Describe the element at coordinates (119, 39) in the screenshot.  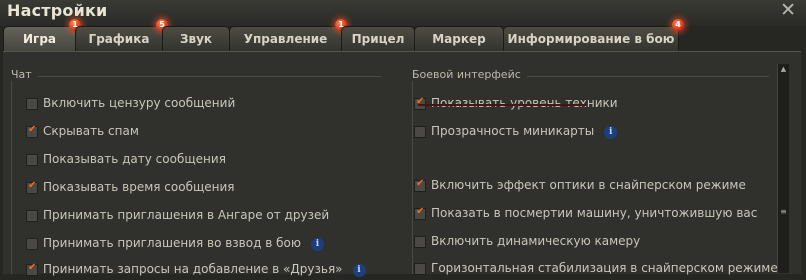
I see `tab-label: Графика` at that location.